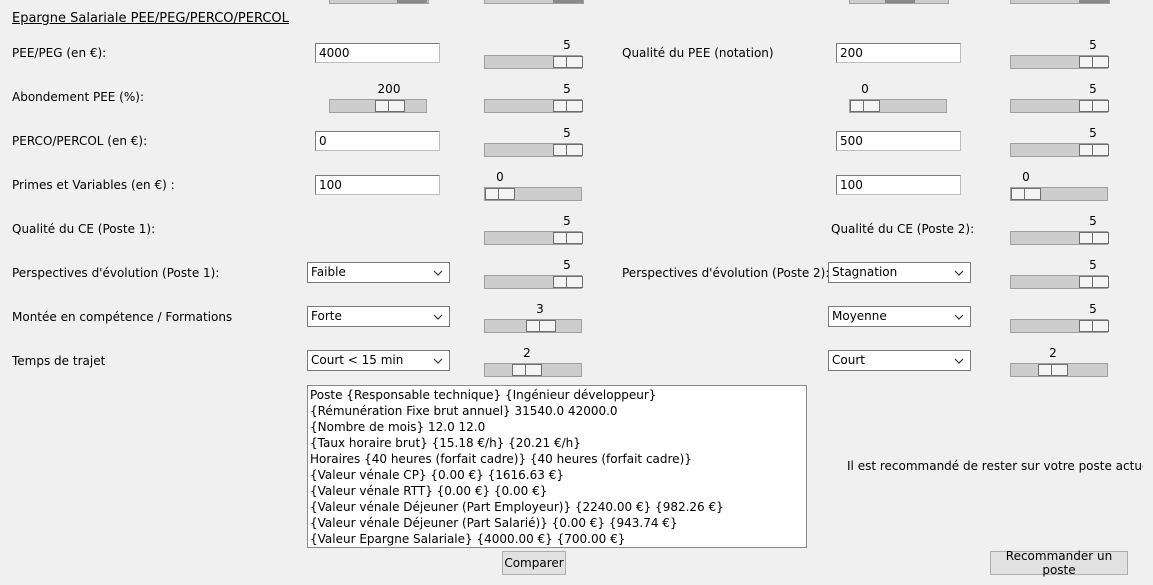 The height and width of the screenshot is (585, 1153). Describe the element at coordinates (567, 221) in the screenshot. I see `ce-poste1-scale-value: 5` at that location.